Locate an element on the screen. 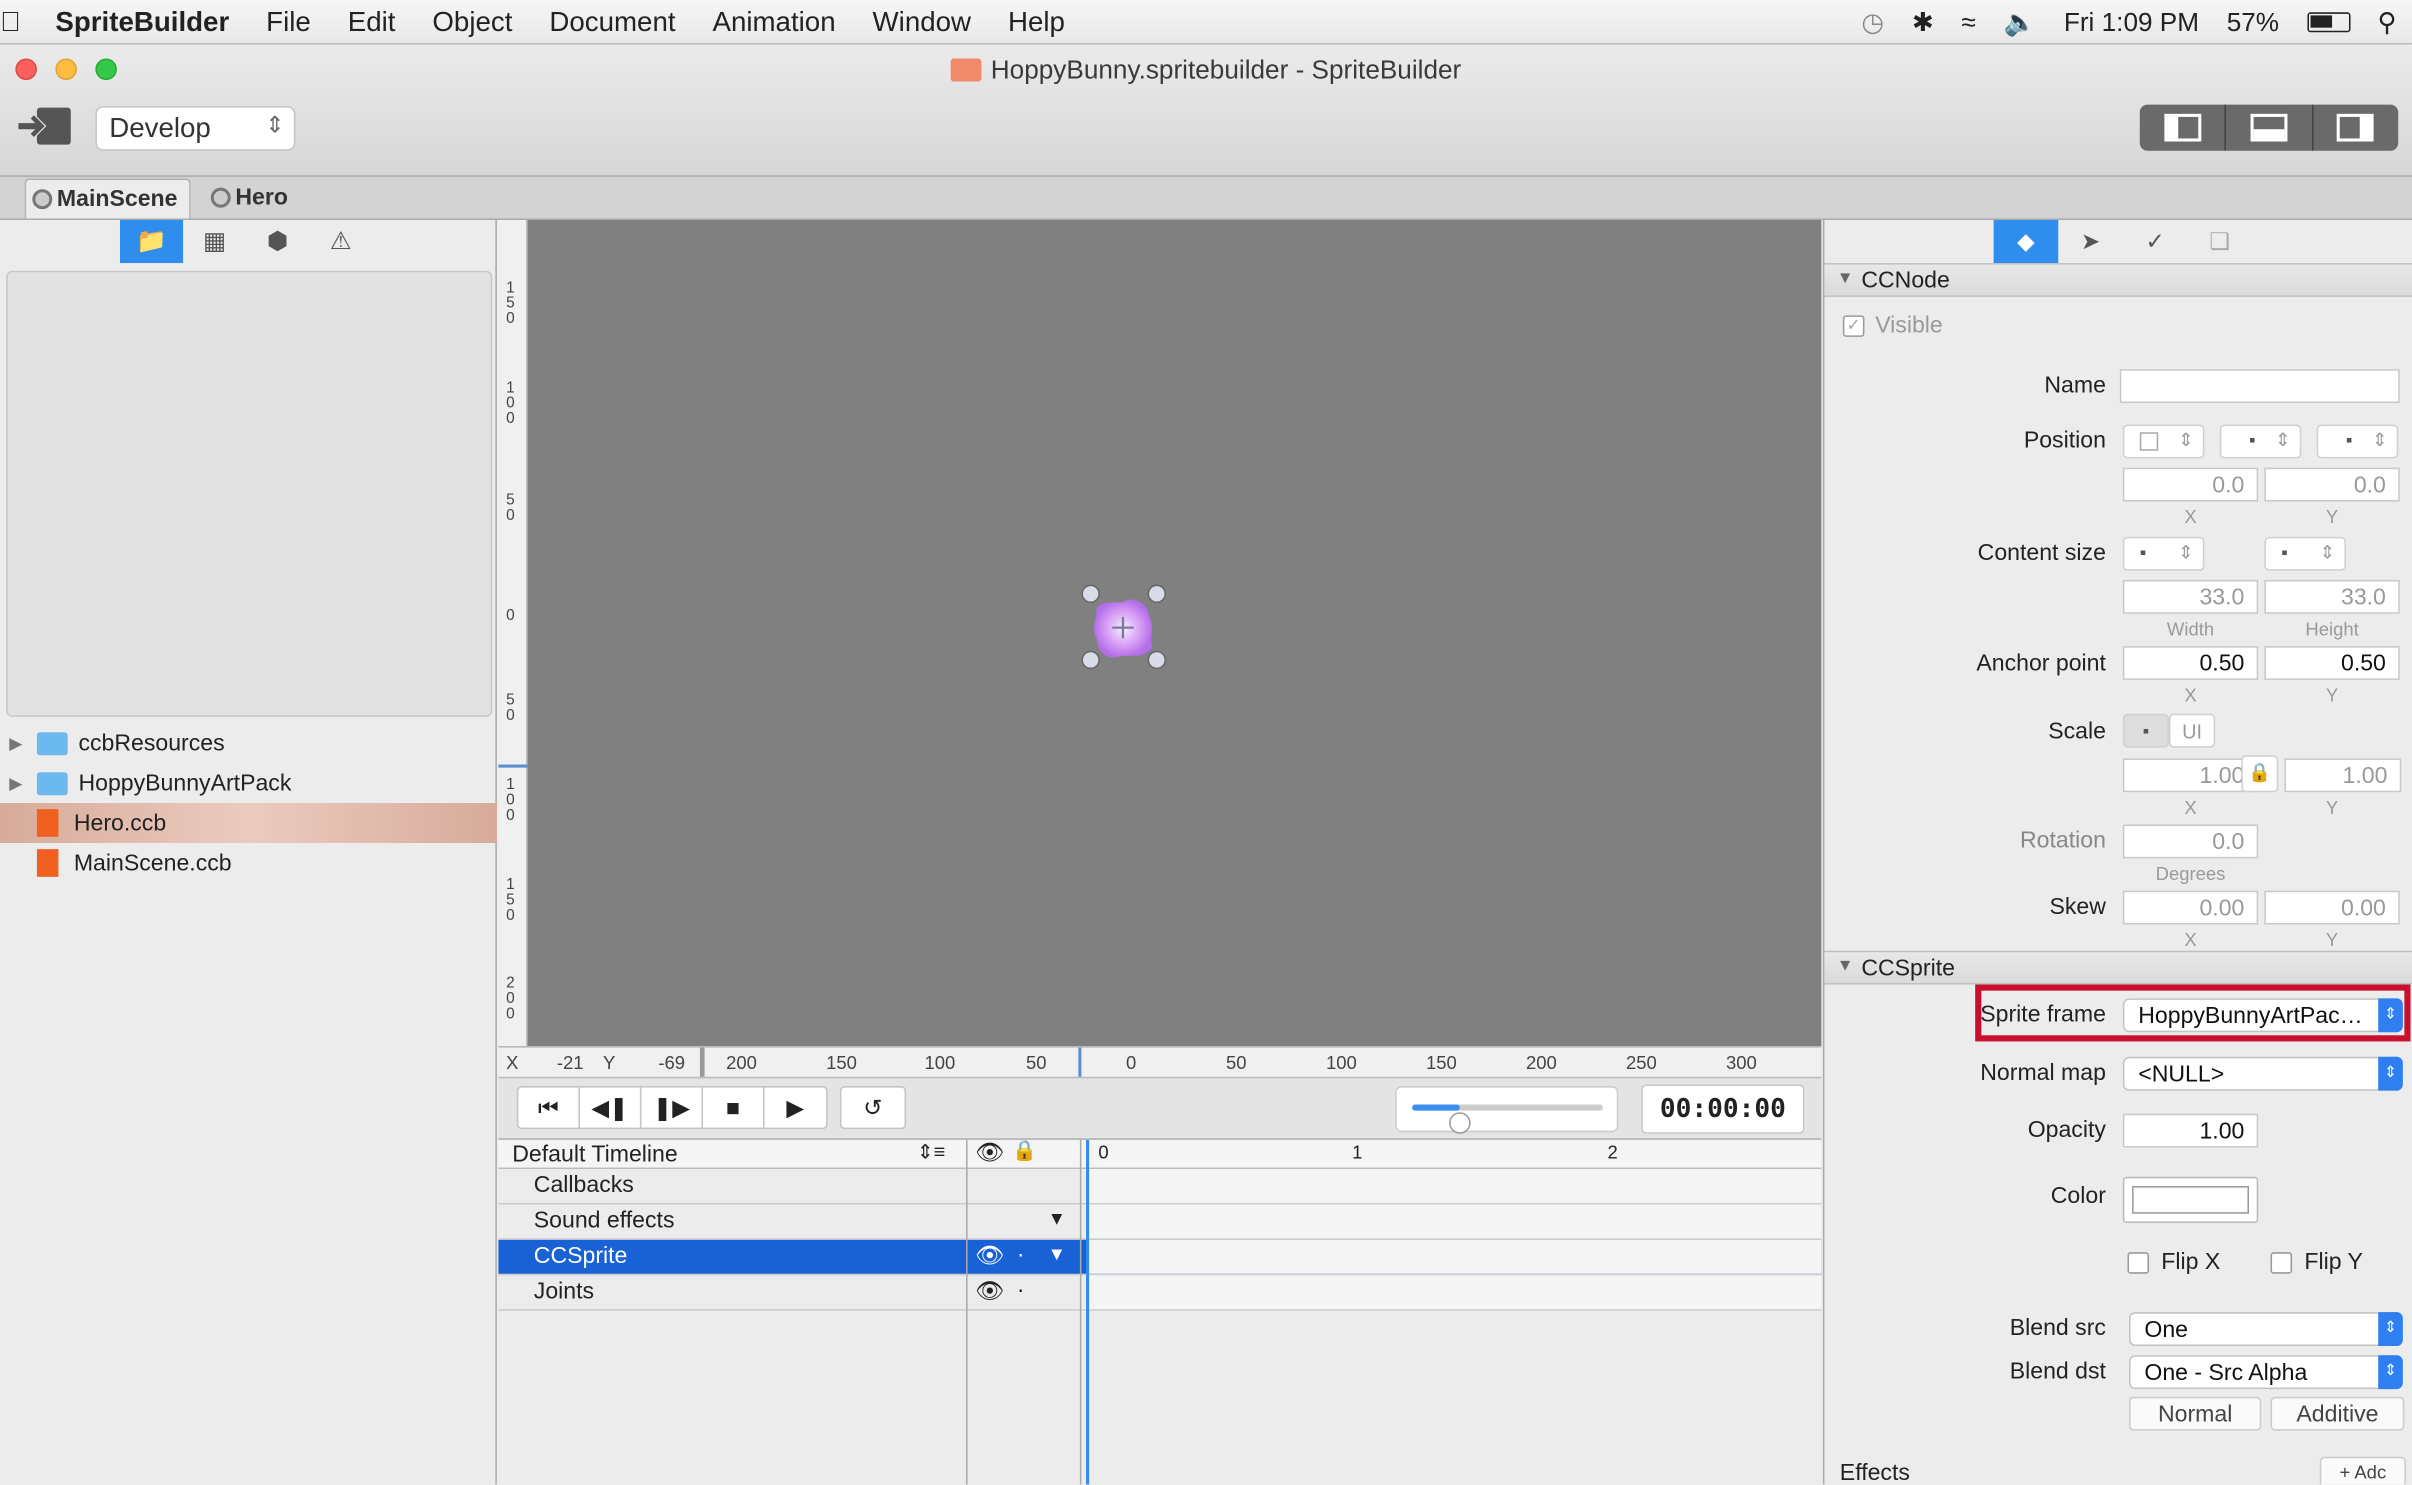 The height and width of the screenshot is (1485, 2412). menu-edit: Edit is located at coordinates (372, 21).